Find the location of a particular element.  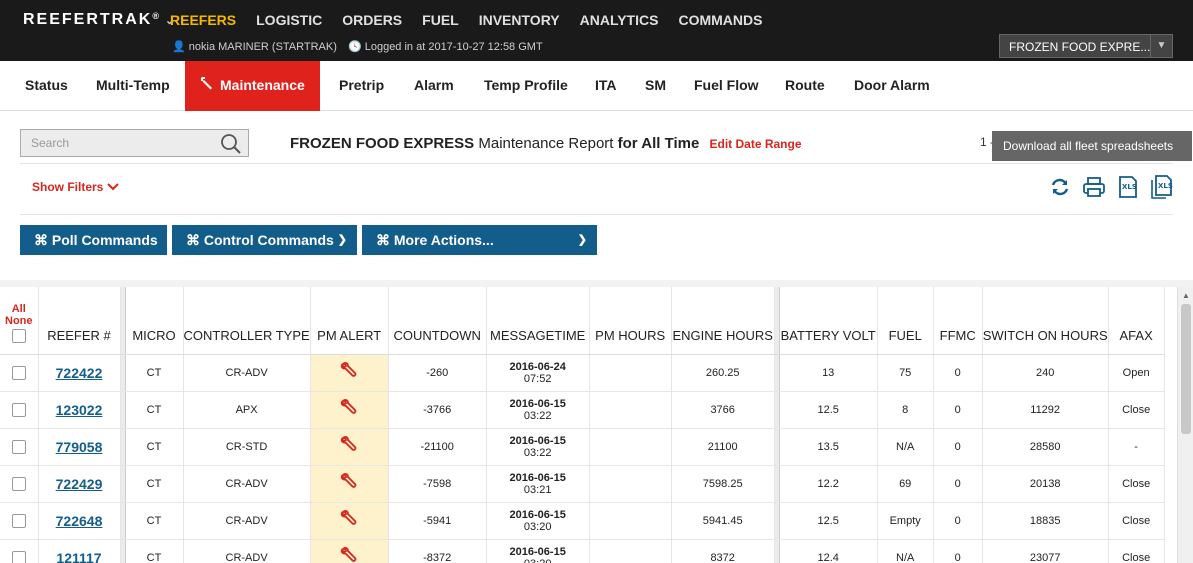

col-reefer: REEFER # is located at coordinates (79, 321).